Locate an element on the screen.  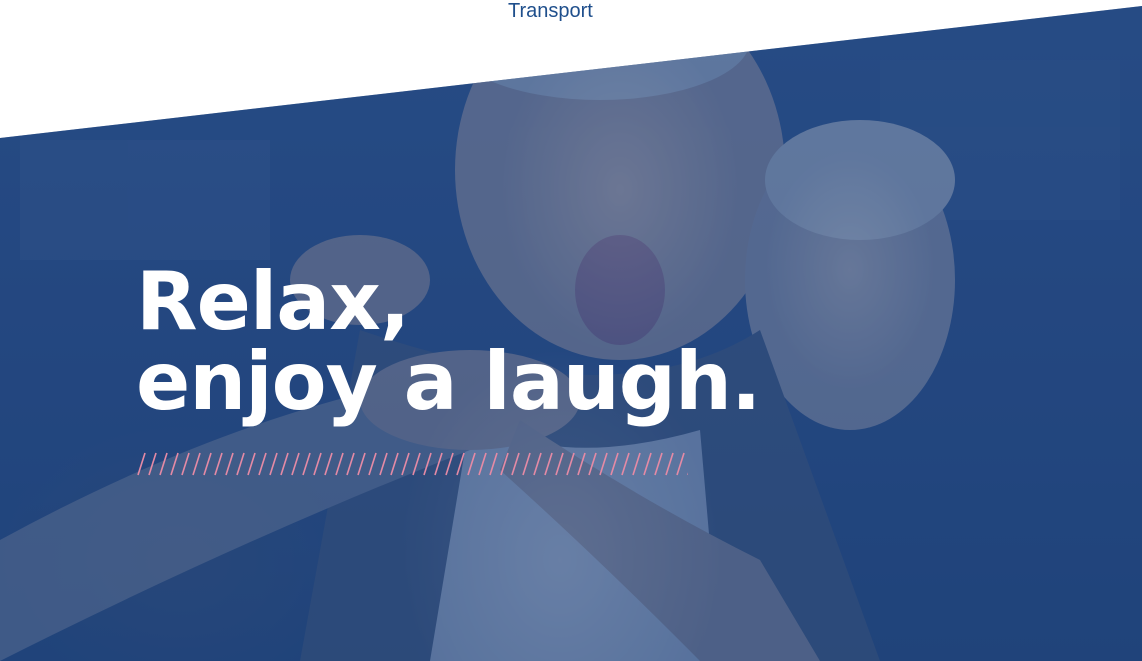
nav-link-transport: Transport is located at coordinates (550, 12).